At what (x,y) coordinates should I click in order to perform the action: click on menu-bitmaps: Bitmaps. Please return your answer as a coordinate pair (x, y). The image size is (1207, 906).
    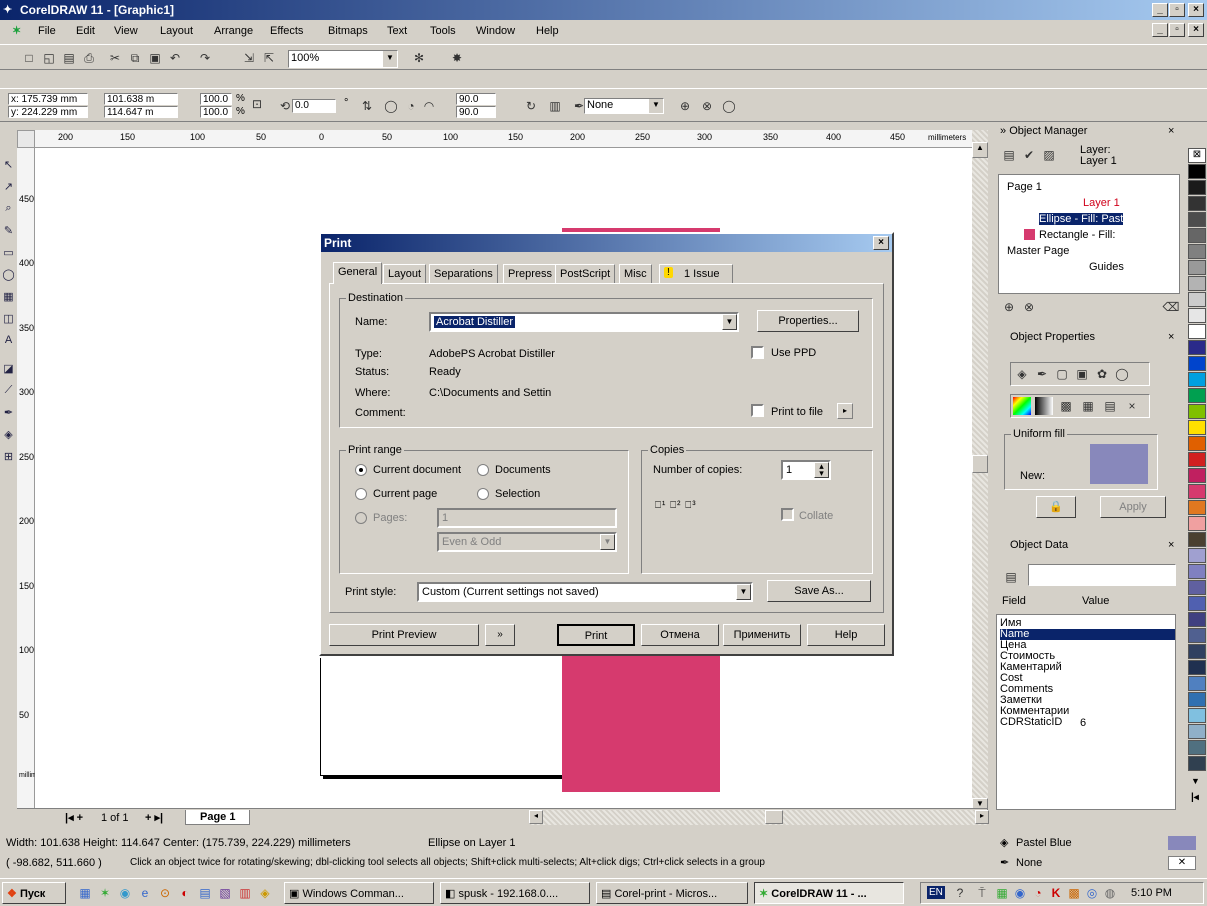
    Looking at the image, I should click on (348, 31).